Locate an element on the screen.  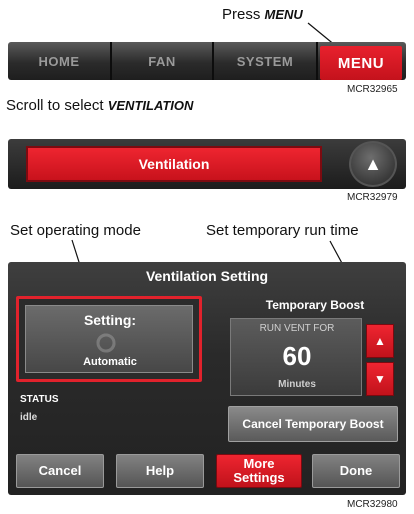
run-vent-minutes-value: 60 is located at coordinates (297, 356).